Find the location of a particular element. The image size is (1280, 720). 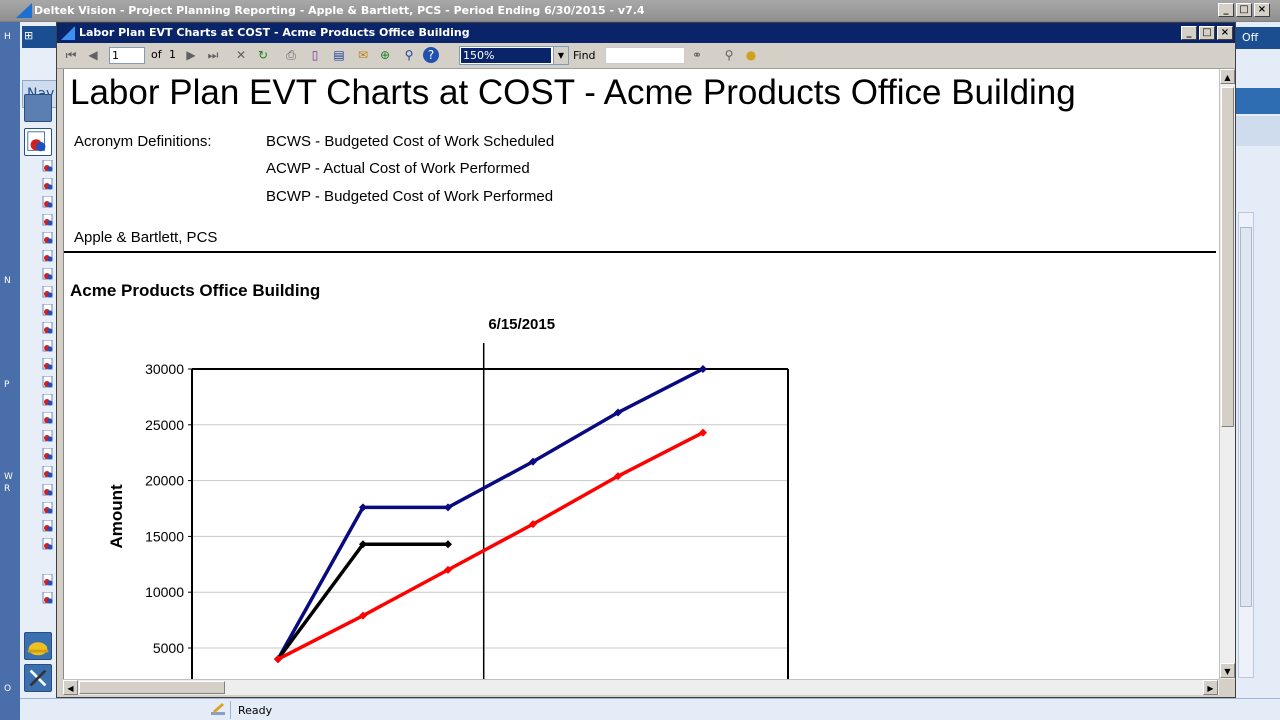

vertical-scroll-thumb is located at coordinates (1227, 257).